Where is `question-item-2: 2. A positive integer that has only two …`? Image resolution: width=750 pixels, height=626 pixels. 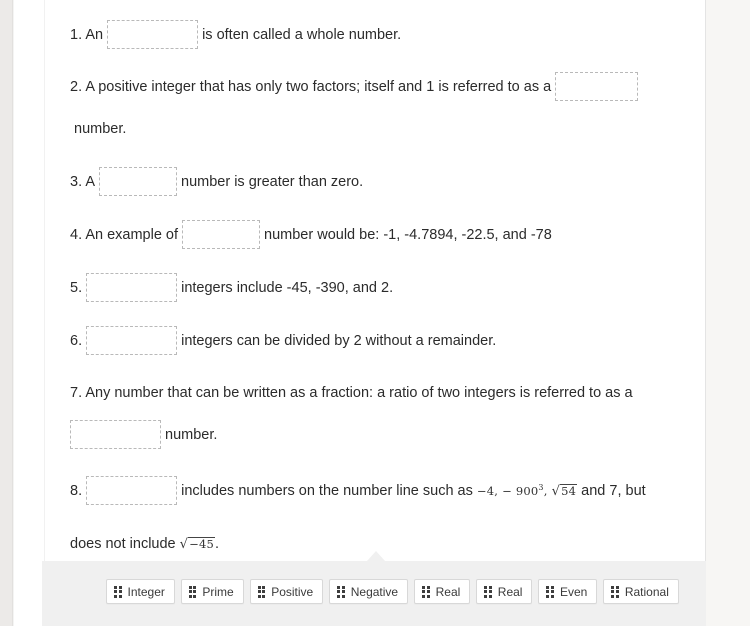
question-item-2: 2. A positive integer that has only two … is located at coordinates (390, 108).